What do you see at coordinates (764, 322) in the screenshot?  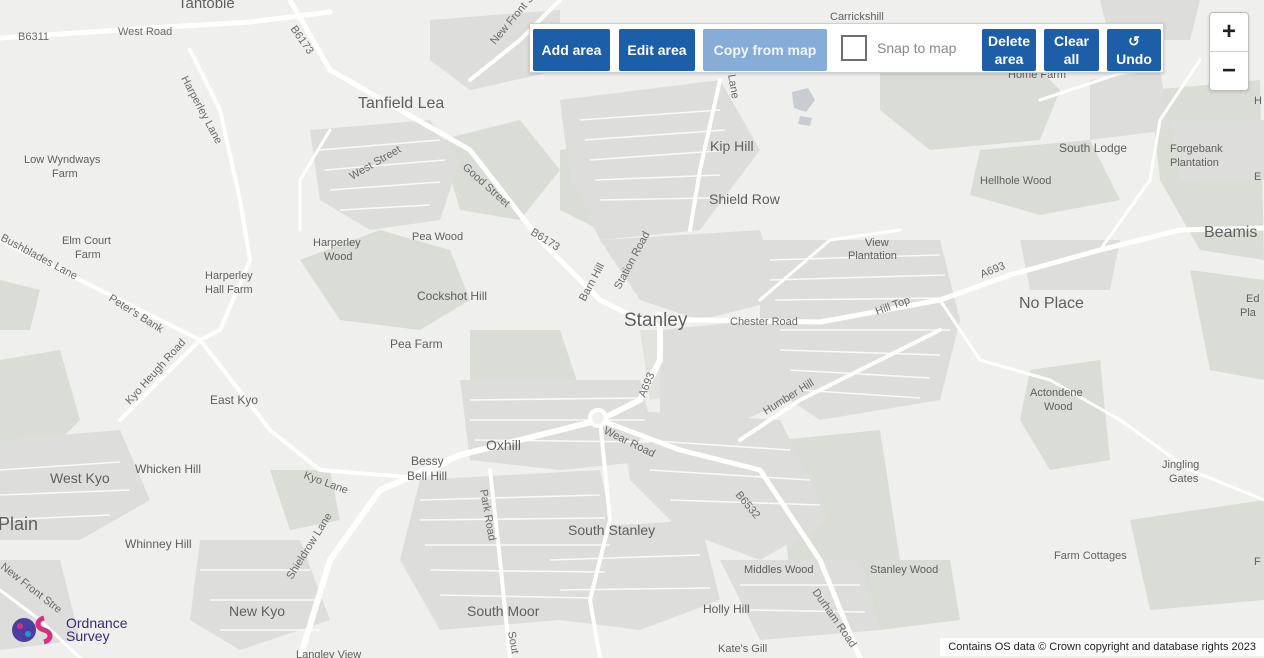 I see `road-label-chester-road: Chester Road` at bounding box center [764, 322].